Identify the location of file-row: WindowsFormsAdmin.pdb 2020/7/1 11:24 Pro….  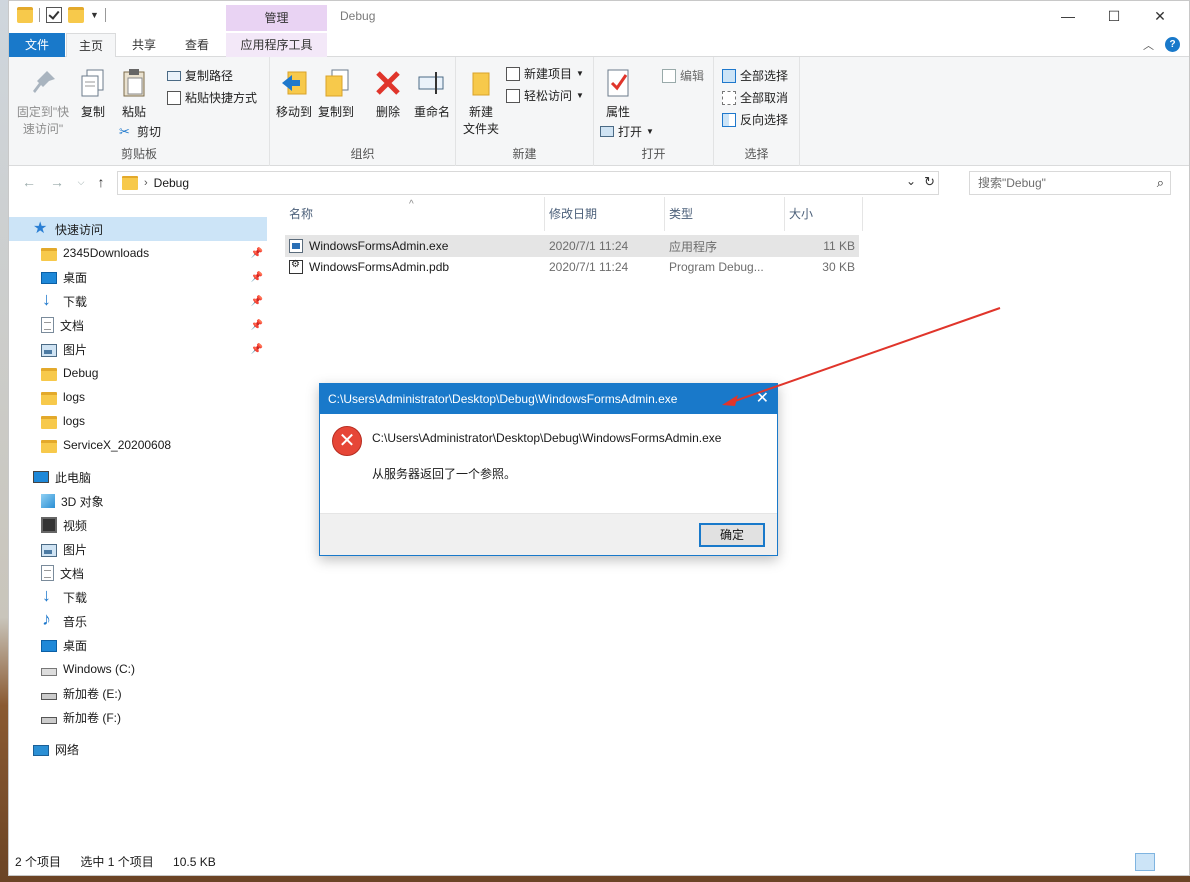
(572, 267).